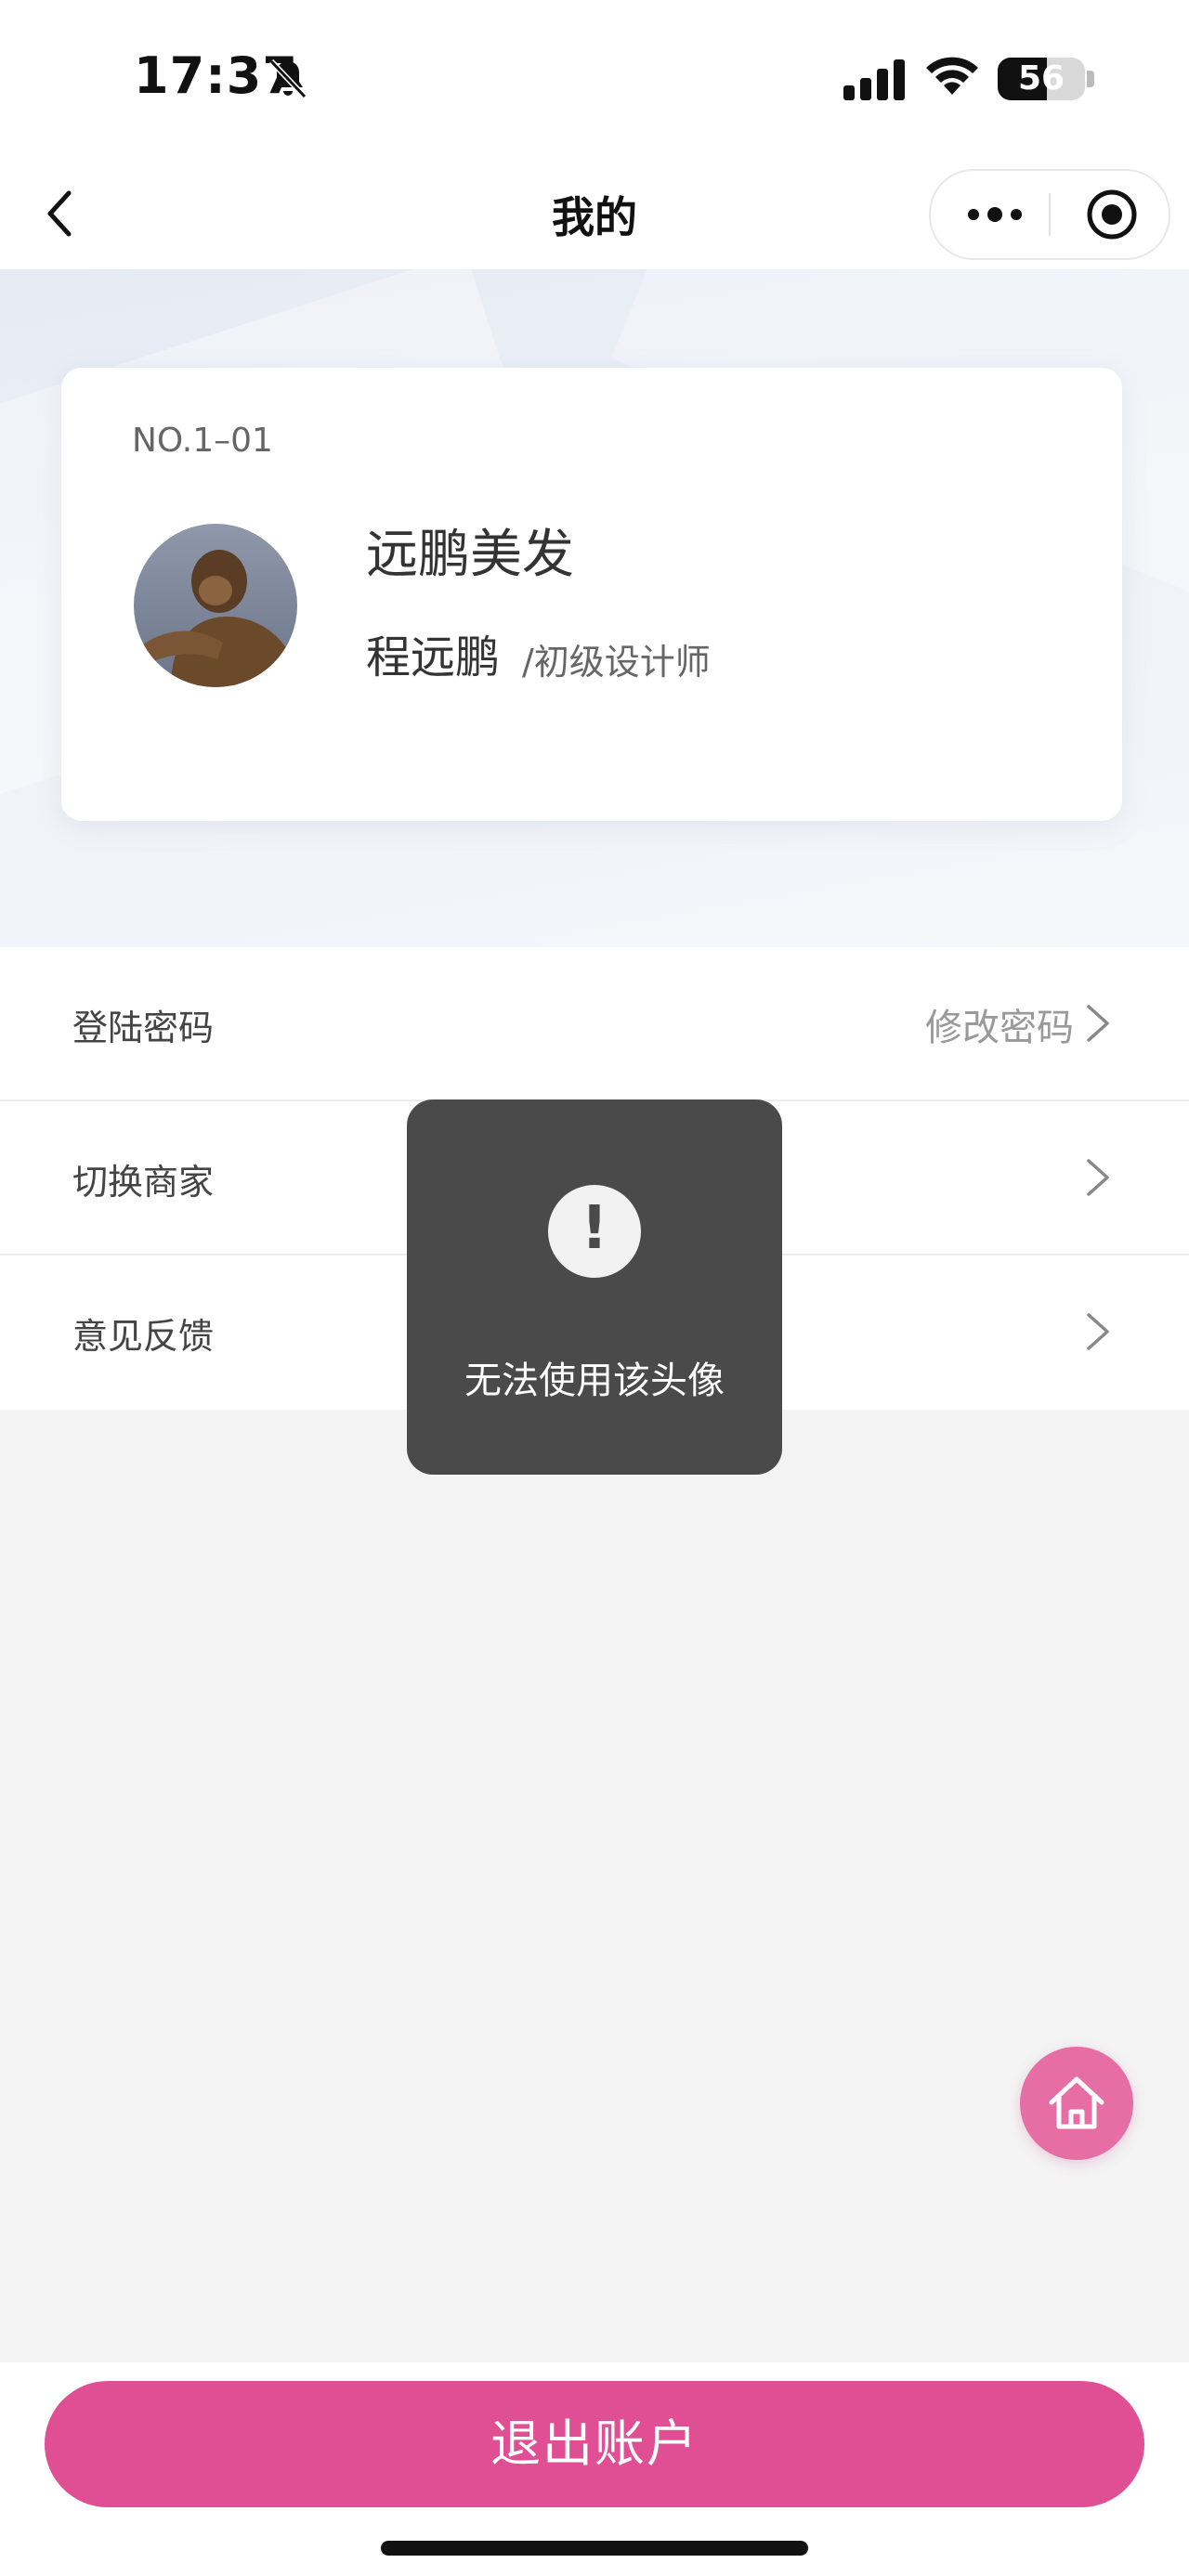 The width and height of the screenshot is (1189, 2576). I want to click on status-bar: 17:37 56, so click(594, 79).